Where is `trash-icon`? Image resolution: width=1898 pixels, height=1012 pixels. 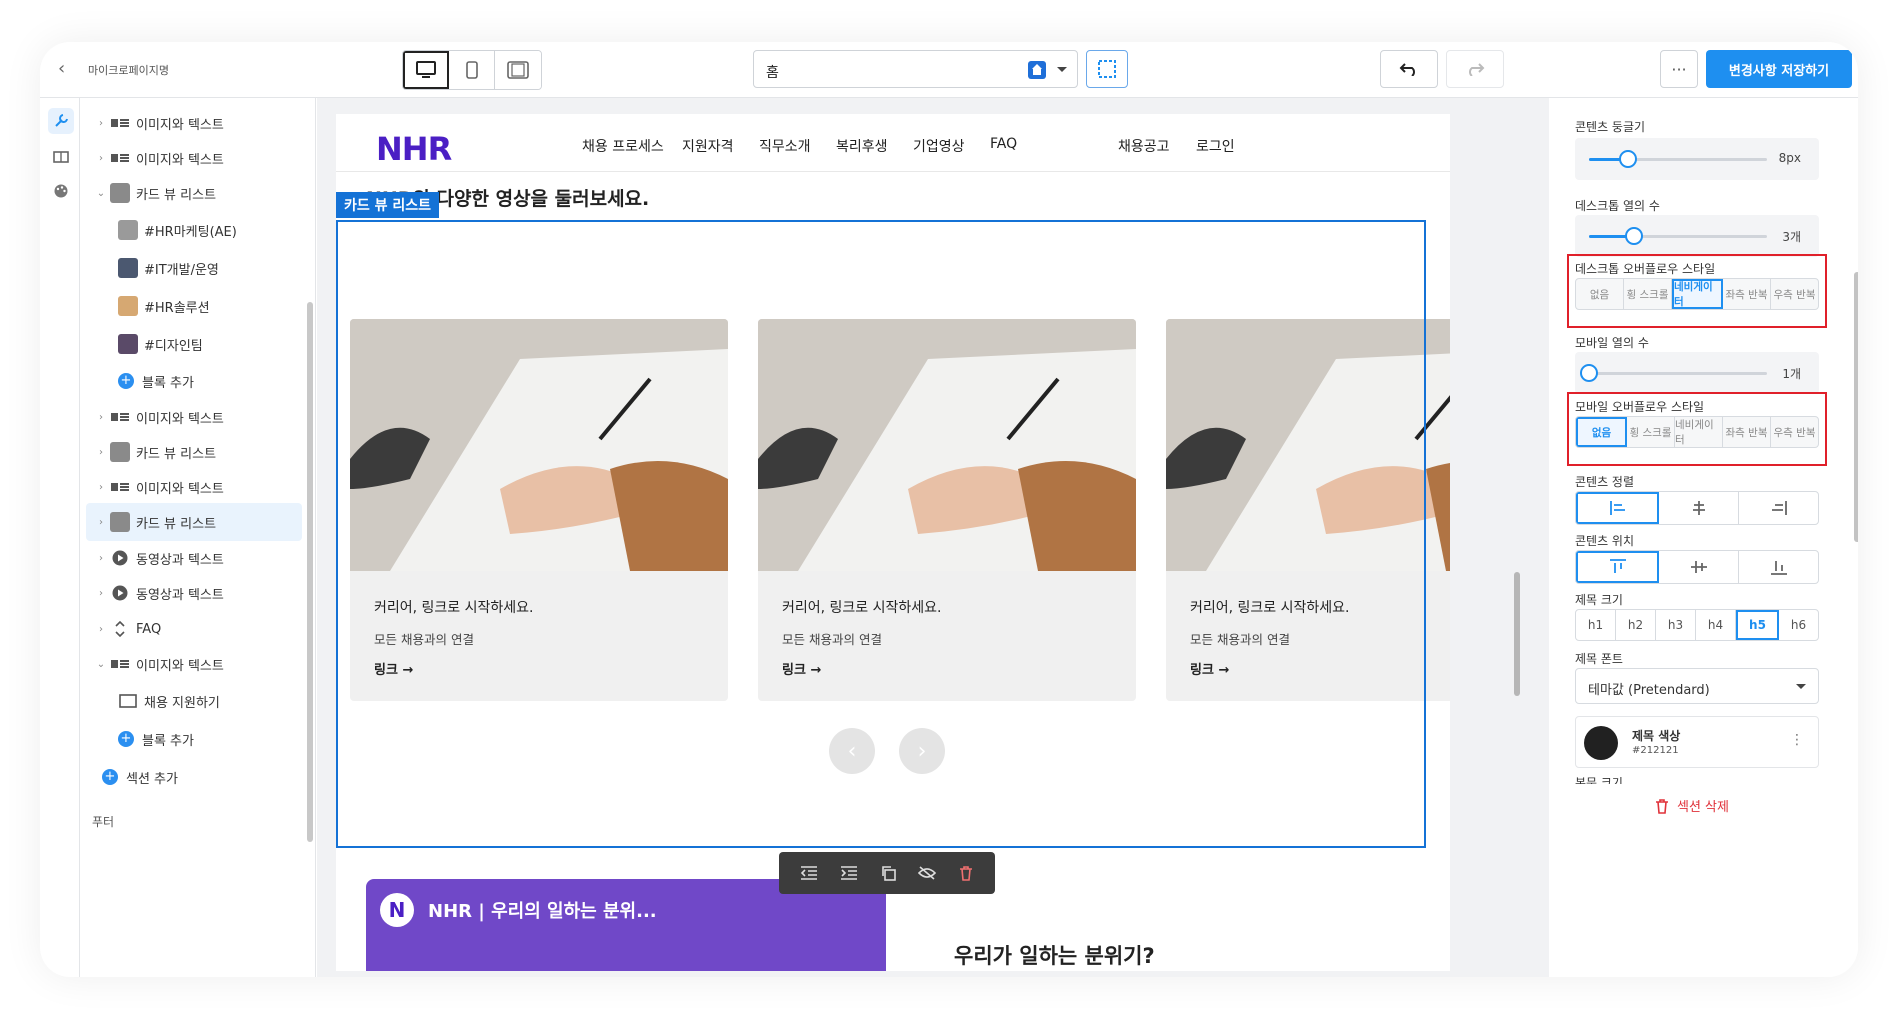
trash-icon is located at coordinates (966, 873).